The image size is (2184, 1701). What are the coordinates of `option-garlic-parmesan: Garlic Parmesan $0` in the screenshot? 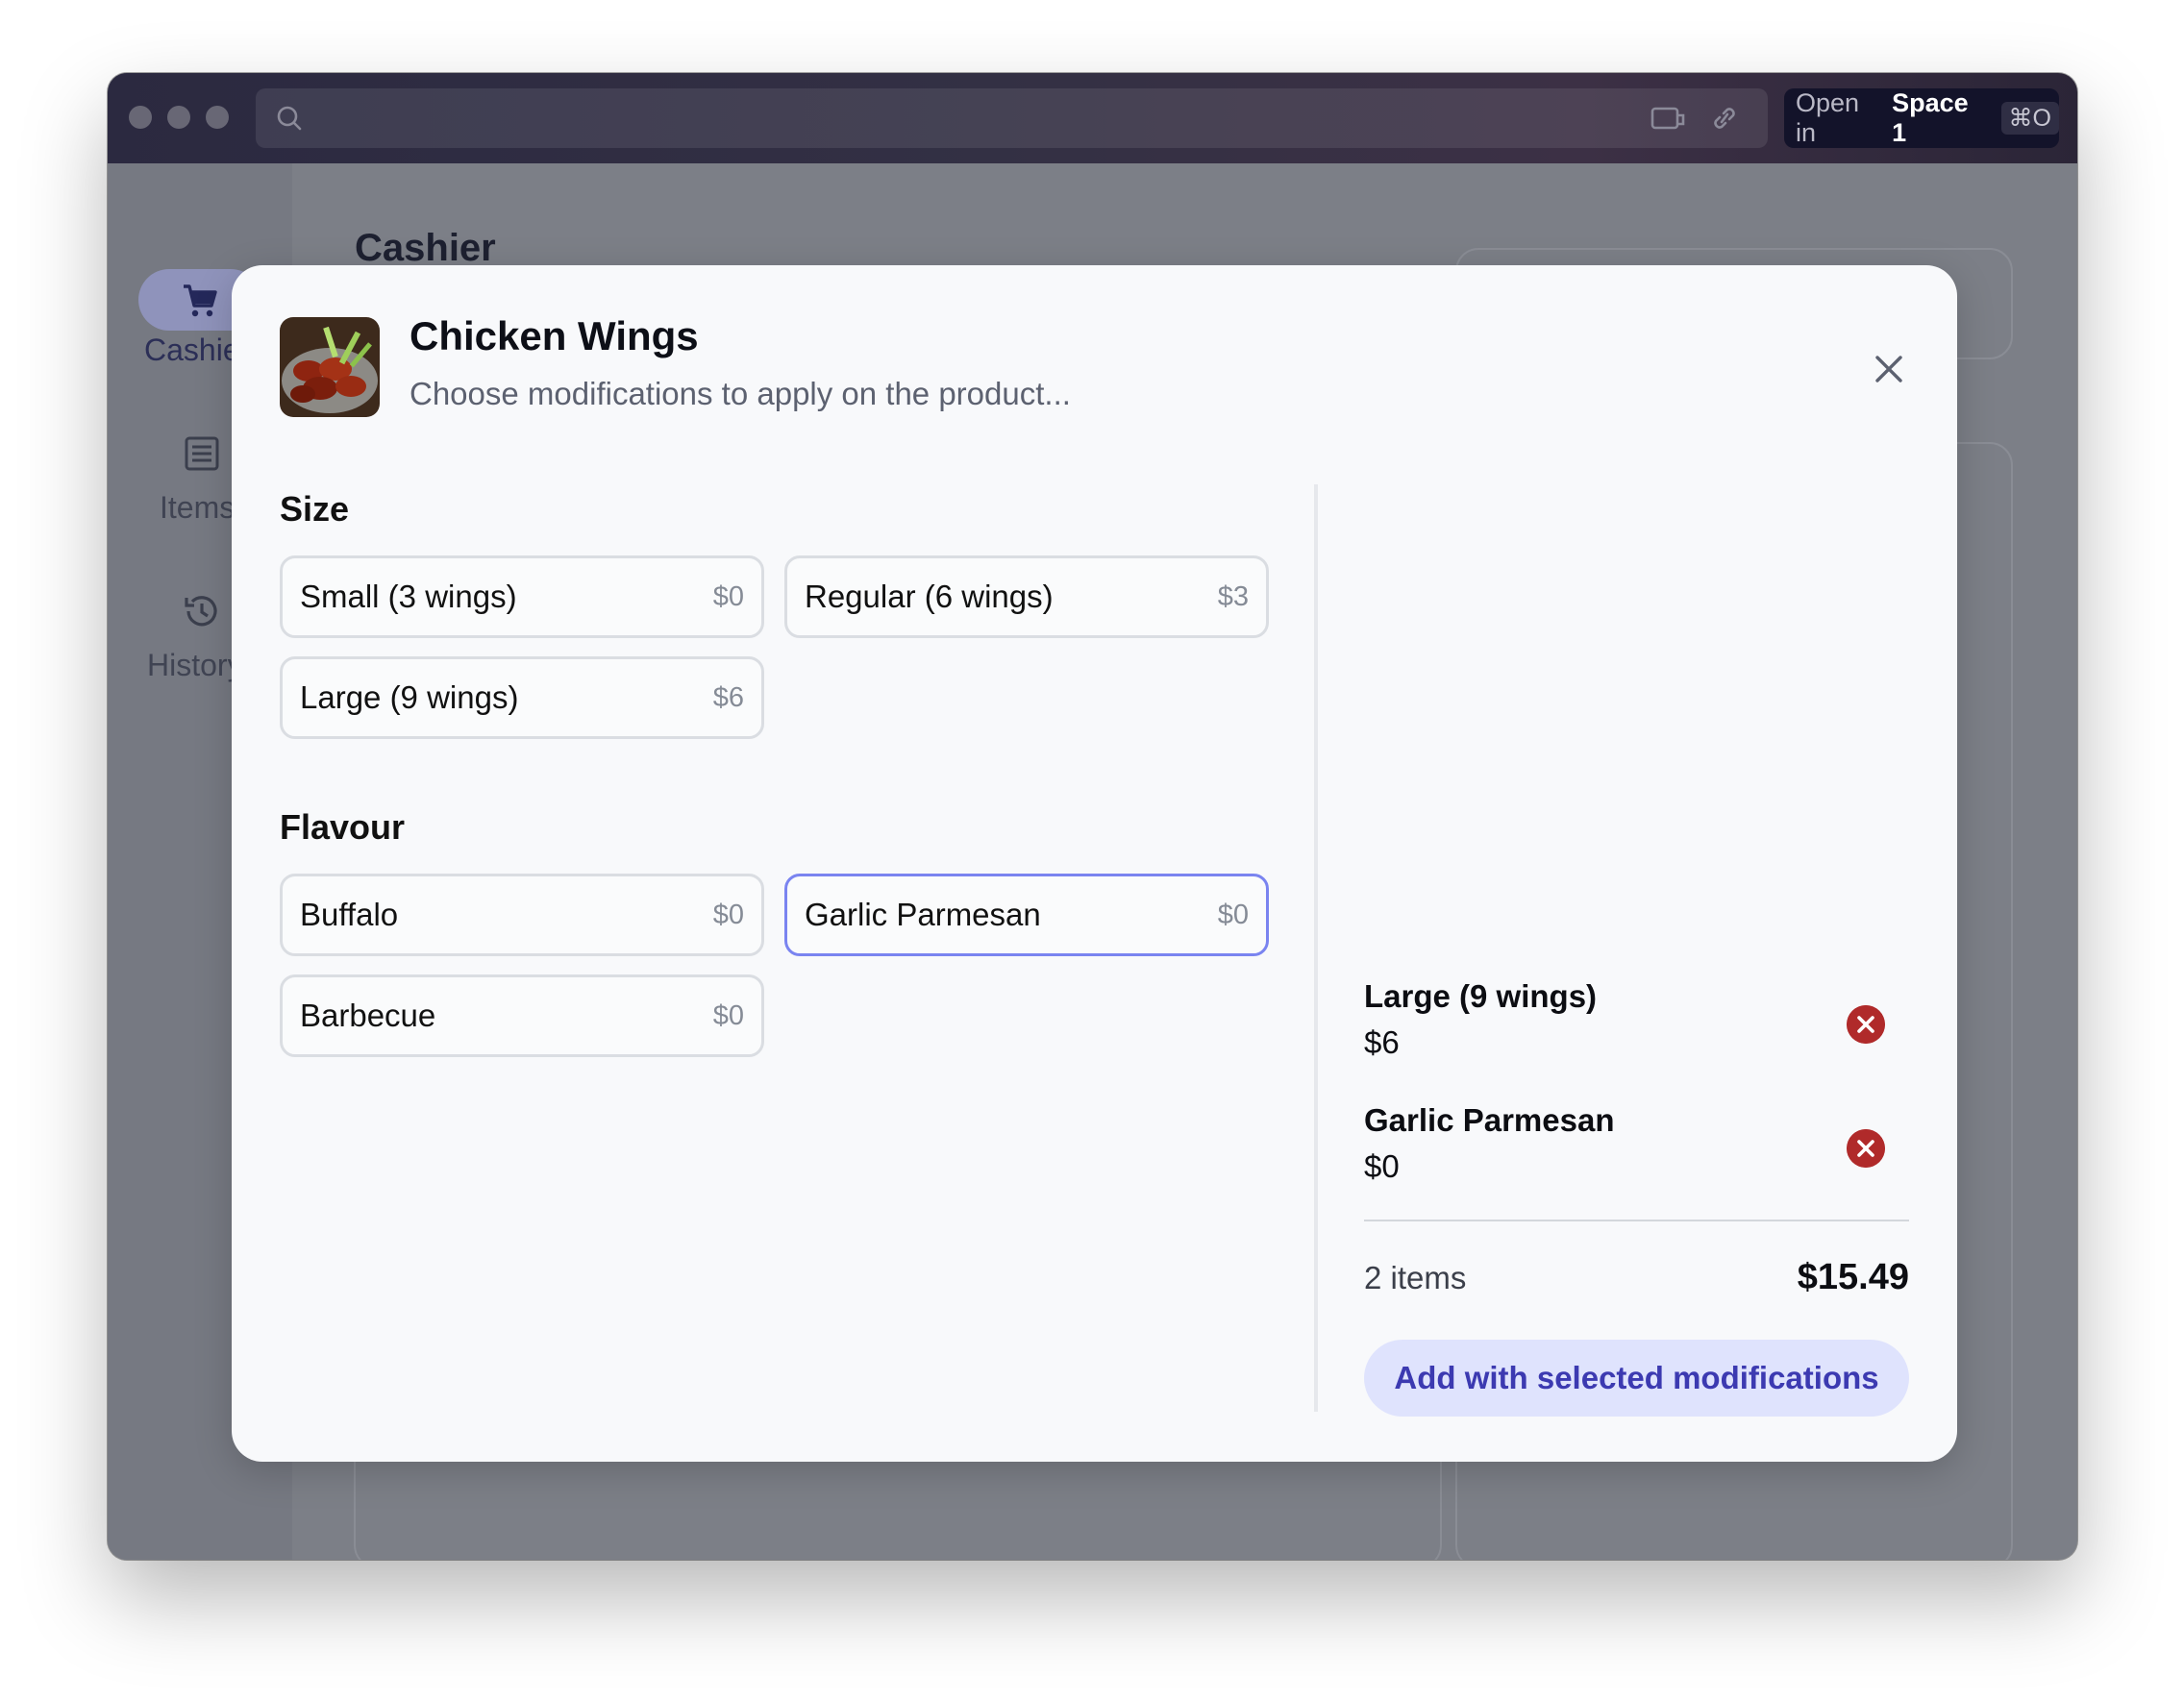 It's located at (1026, 915).